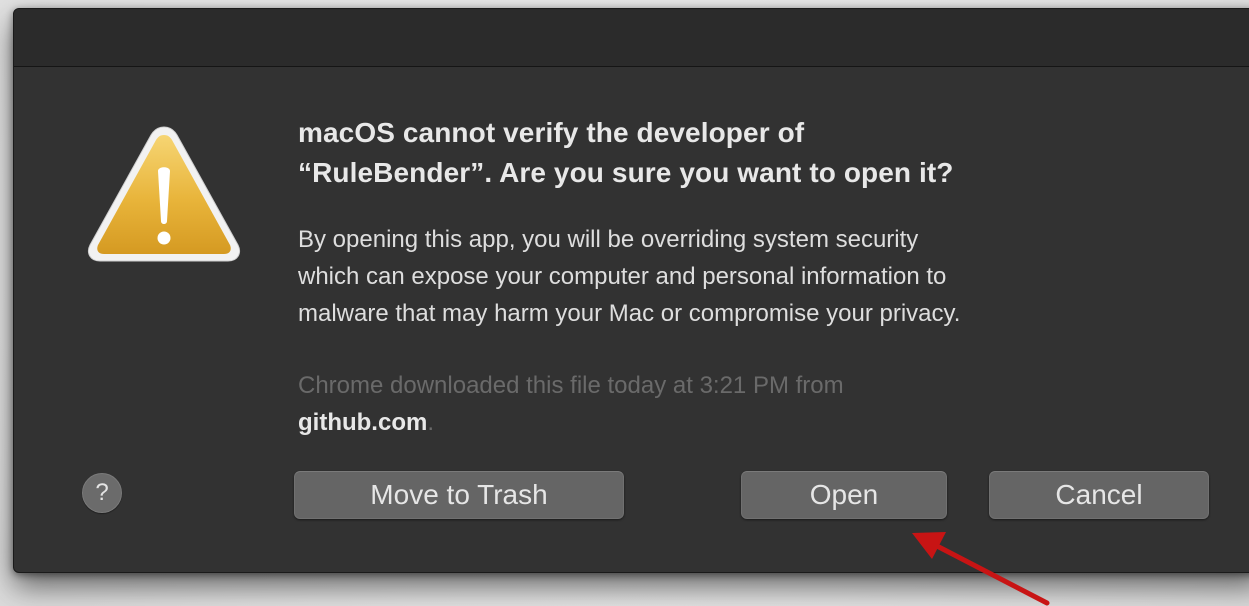  I want to click on caution-triangle-icon, so click(164, 194).